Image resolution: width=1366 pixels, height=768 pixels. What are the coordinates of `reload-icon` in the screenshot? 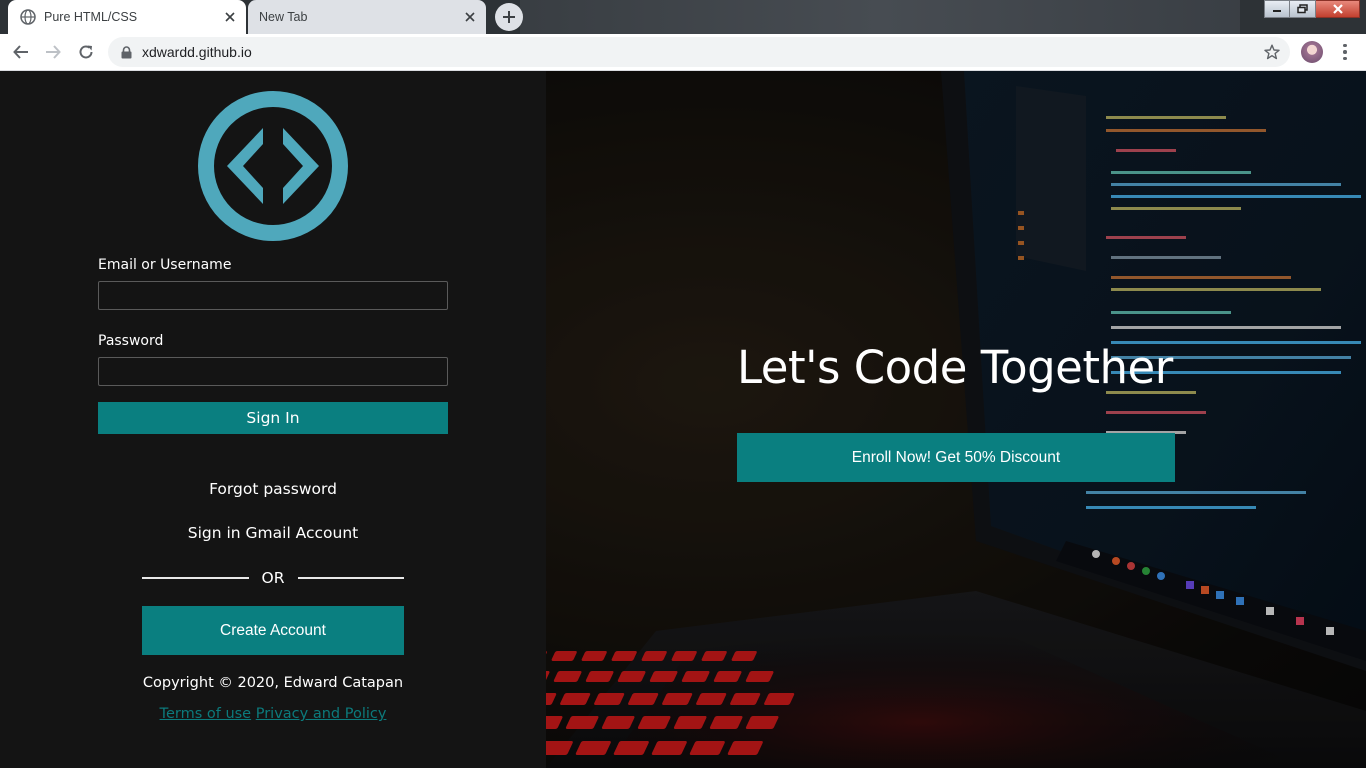 It's located at (86, 52).